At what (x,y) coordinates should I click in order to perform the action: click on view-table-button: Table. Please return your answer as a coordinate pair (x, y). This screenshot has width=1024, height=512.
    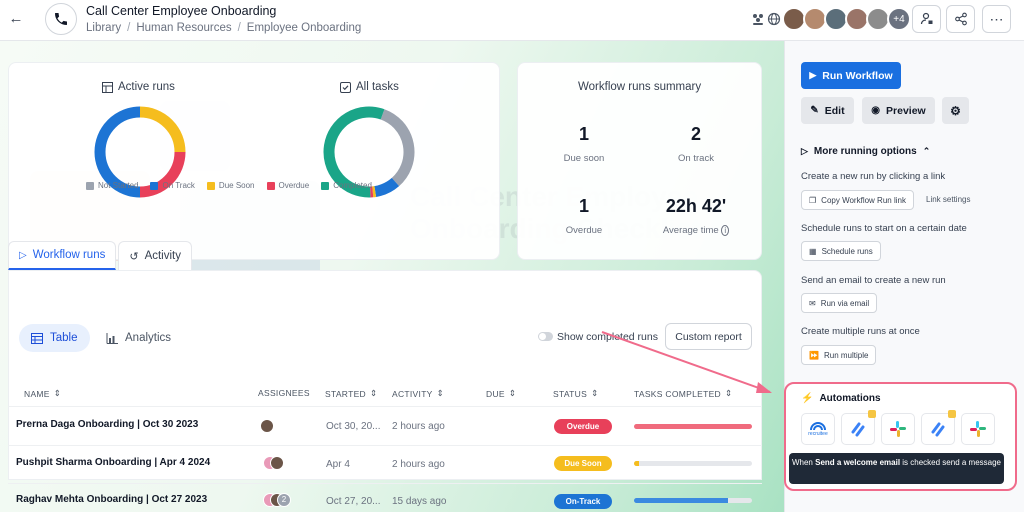
    Looking at the image, I should click on (54, 338).